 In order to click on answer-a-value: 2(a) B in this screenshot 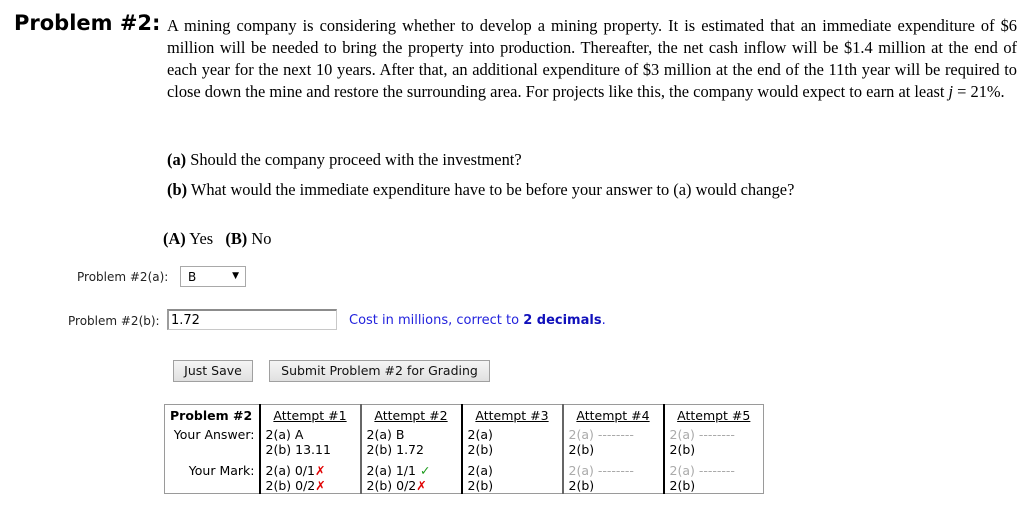, I will do `click(385, 434)`.